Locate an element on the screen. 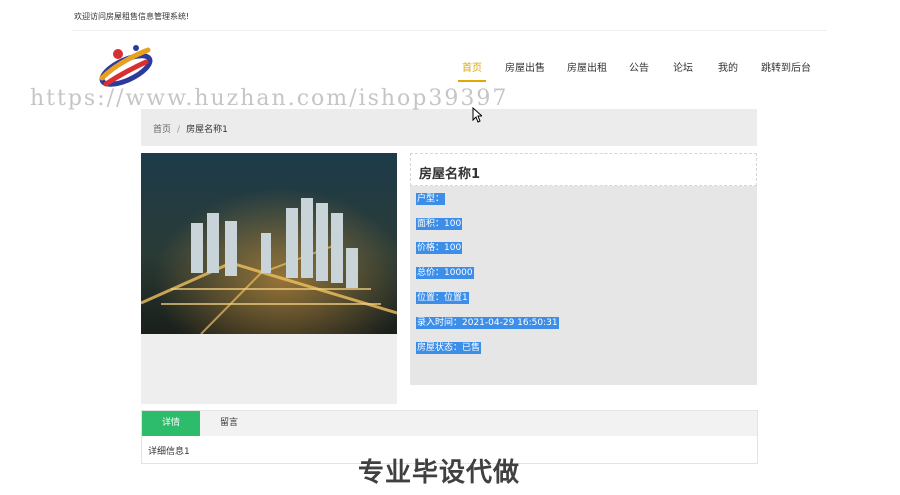  info-price: 价格：100 is located at coordinates (439, 248).